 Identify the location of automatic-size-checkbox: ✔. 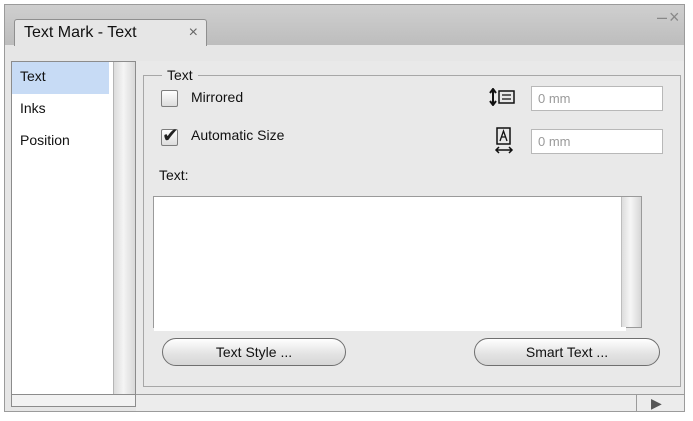
(170, 136).